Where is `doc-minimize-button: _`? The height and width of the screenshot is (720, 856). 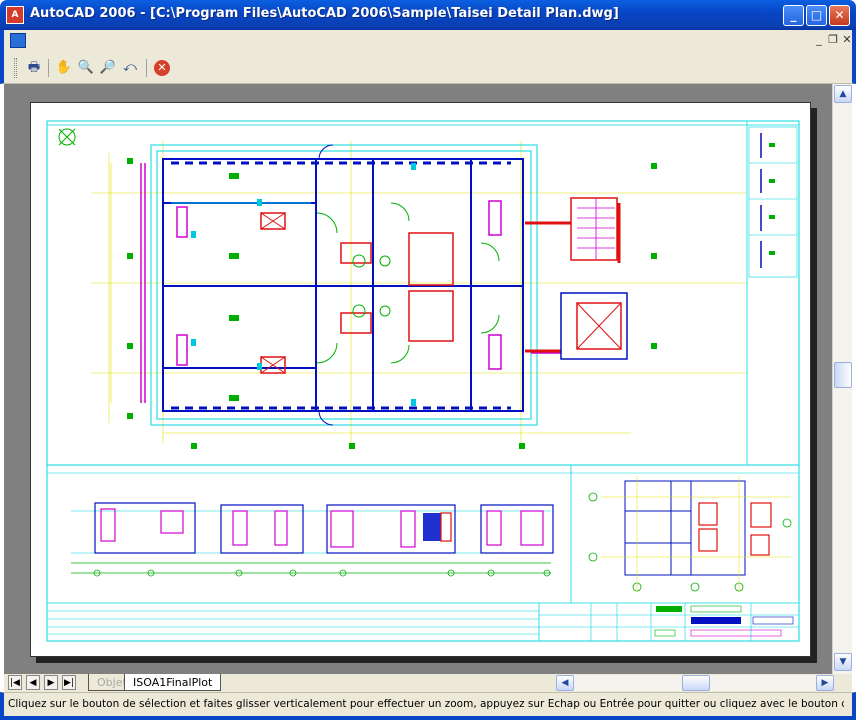 doc-minimize-button: _ is located at coordinates (819, 40).